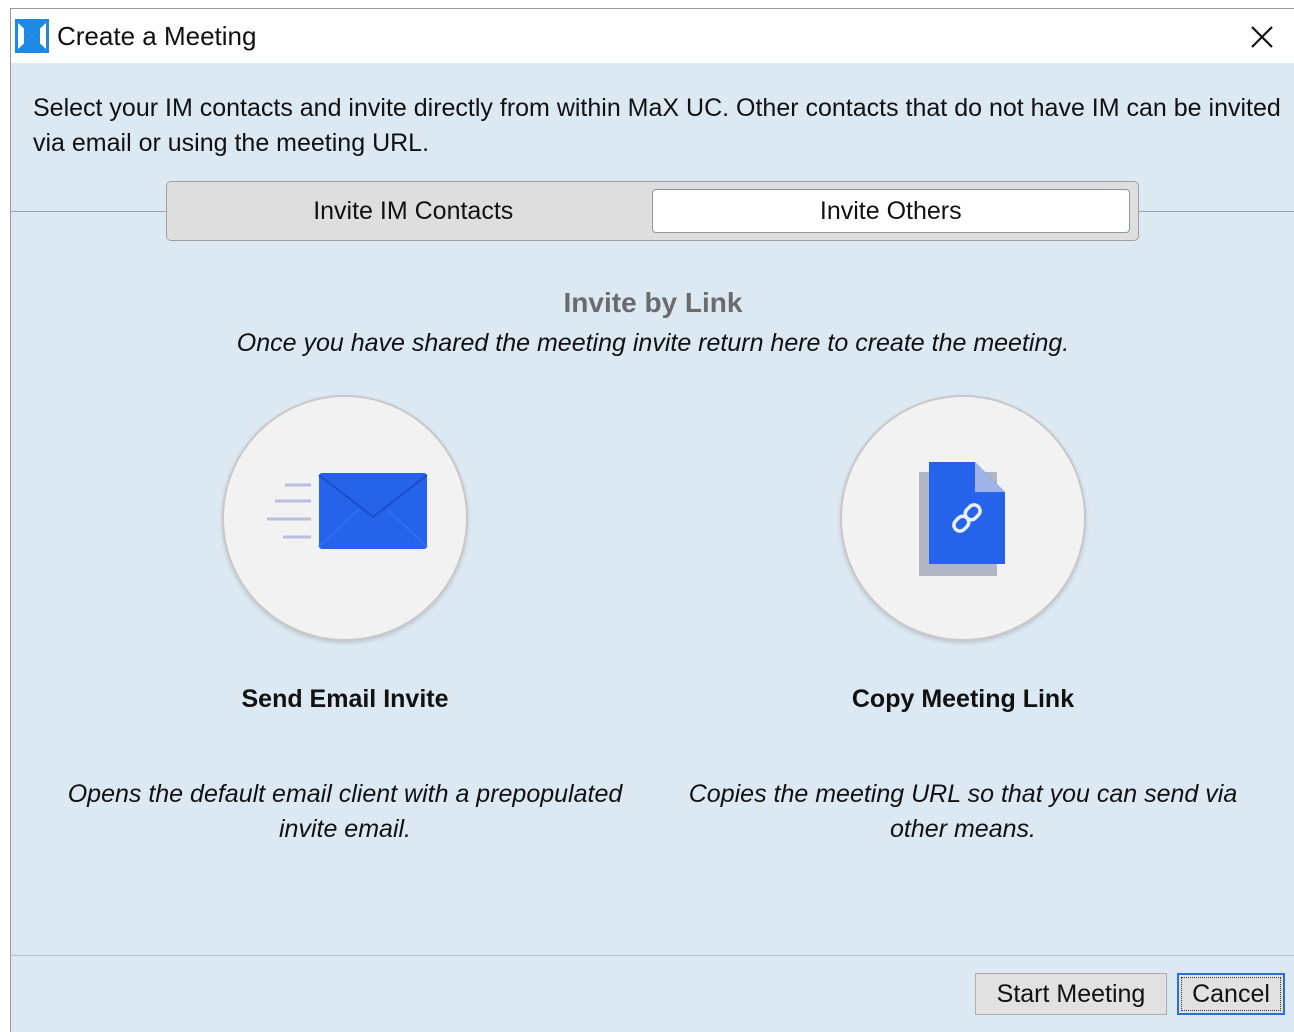 The image size is (1294, 1032). Describe the element at coordinates (1216, 211) in the screenshot. I see `tab-divider-right` at that location.